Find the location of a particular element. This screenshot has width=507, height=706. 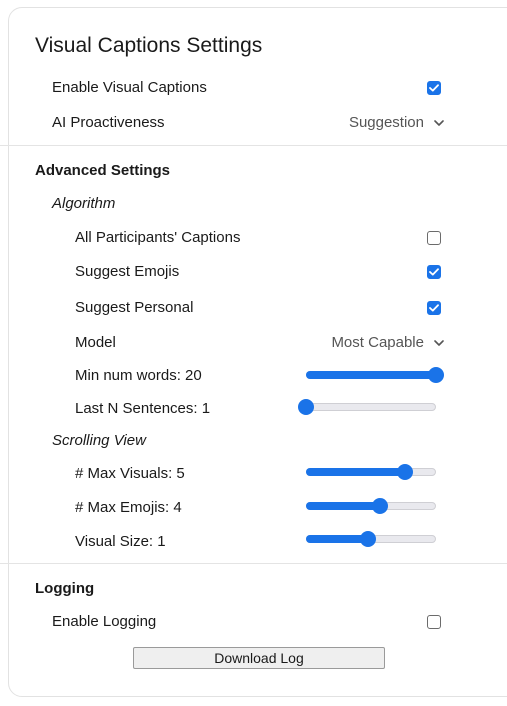

model-value: Most Capable is located at coordinates (377, 342).